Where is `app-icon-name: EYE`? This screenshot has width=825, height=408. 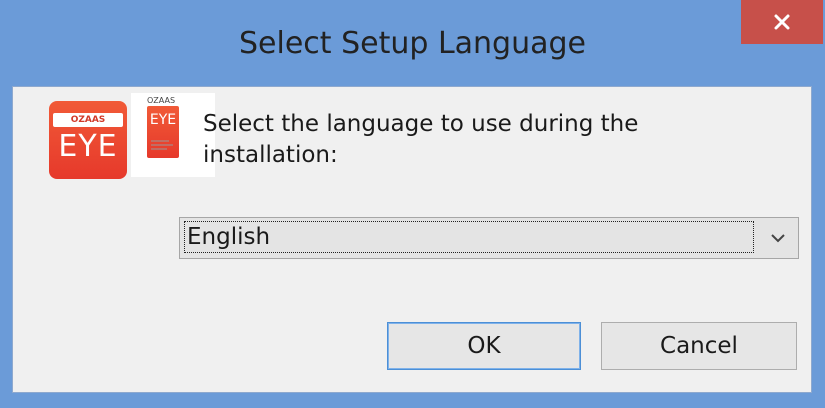 app-icon-name: EYE is located at coordinates (88, 146).